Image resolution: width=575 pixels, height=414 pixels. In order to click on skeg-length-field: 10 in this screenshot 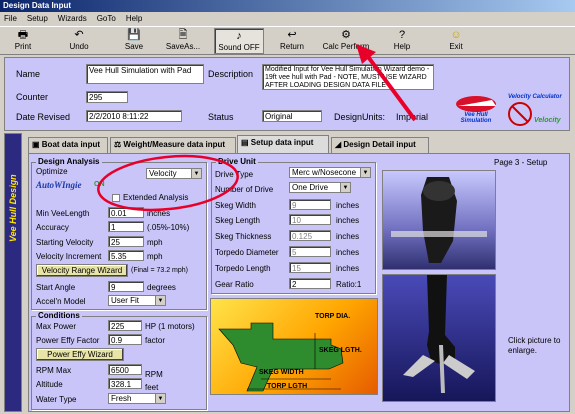, I will do `click(310, 219)`.